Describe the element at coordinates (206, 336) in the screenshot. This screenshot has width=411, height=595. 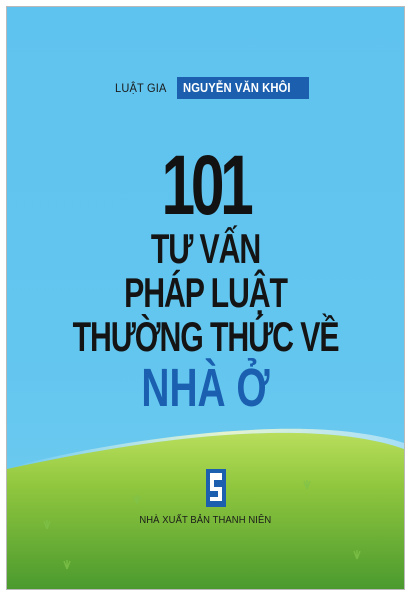
I see `title-line-3: THƯỜNG THỨC VỀ` at that location.